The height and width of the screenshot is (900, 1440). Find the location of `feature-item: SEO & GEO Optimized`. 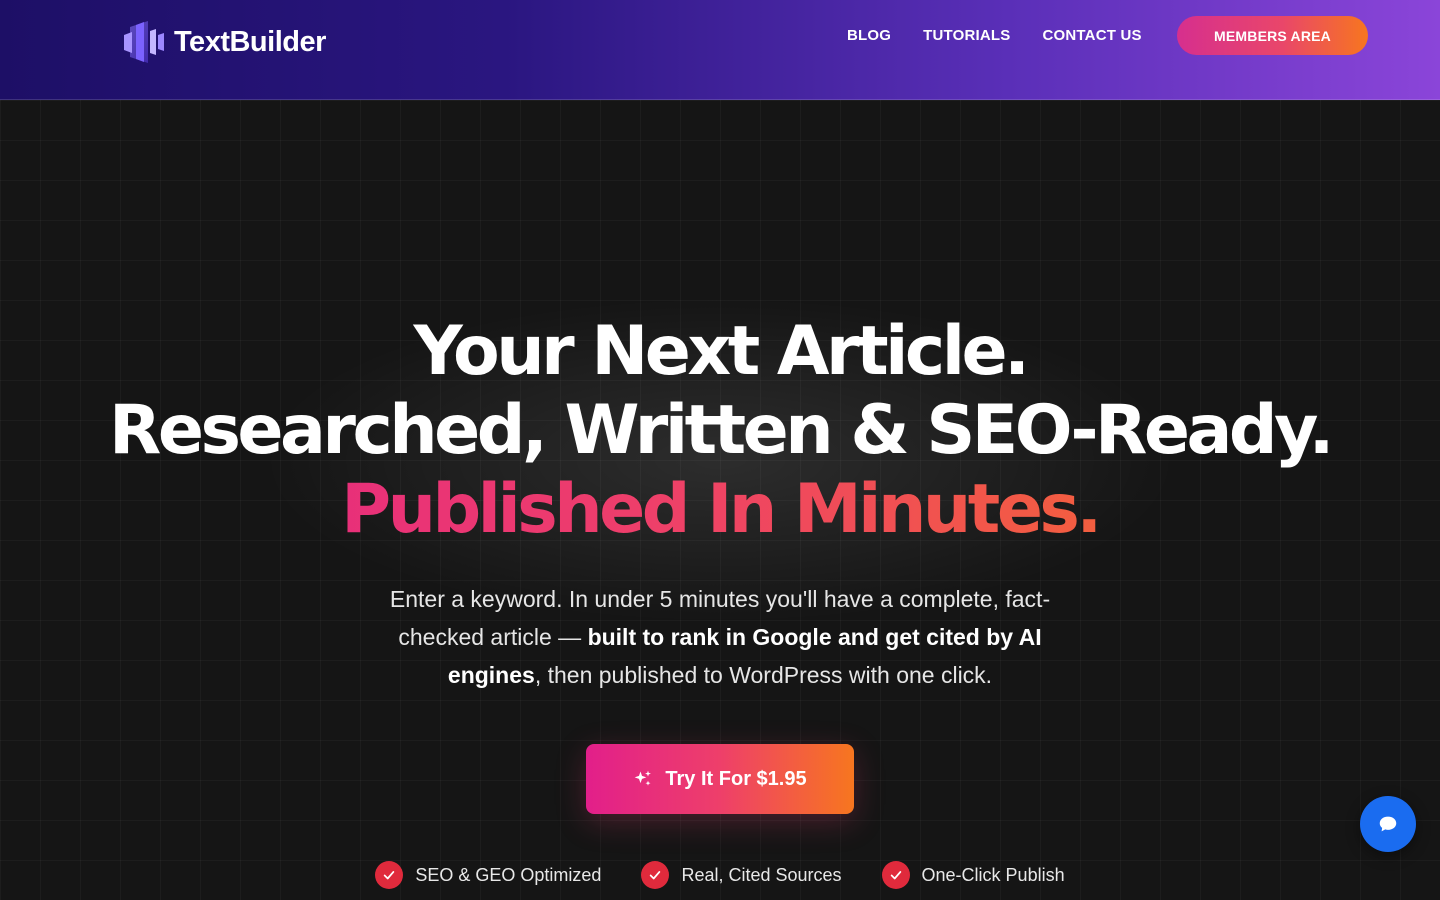

feature-item: SEO & GEO Optimized is located at coordinates (488, 875).